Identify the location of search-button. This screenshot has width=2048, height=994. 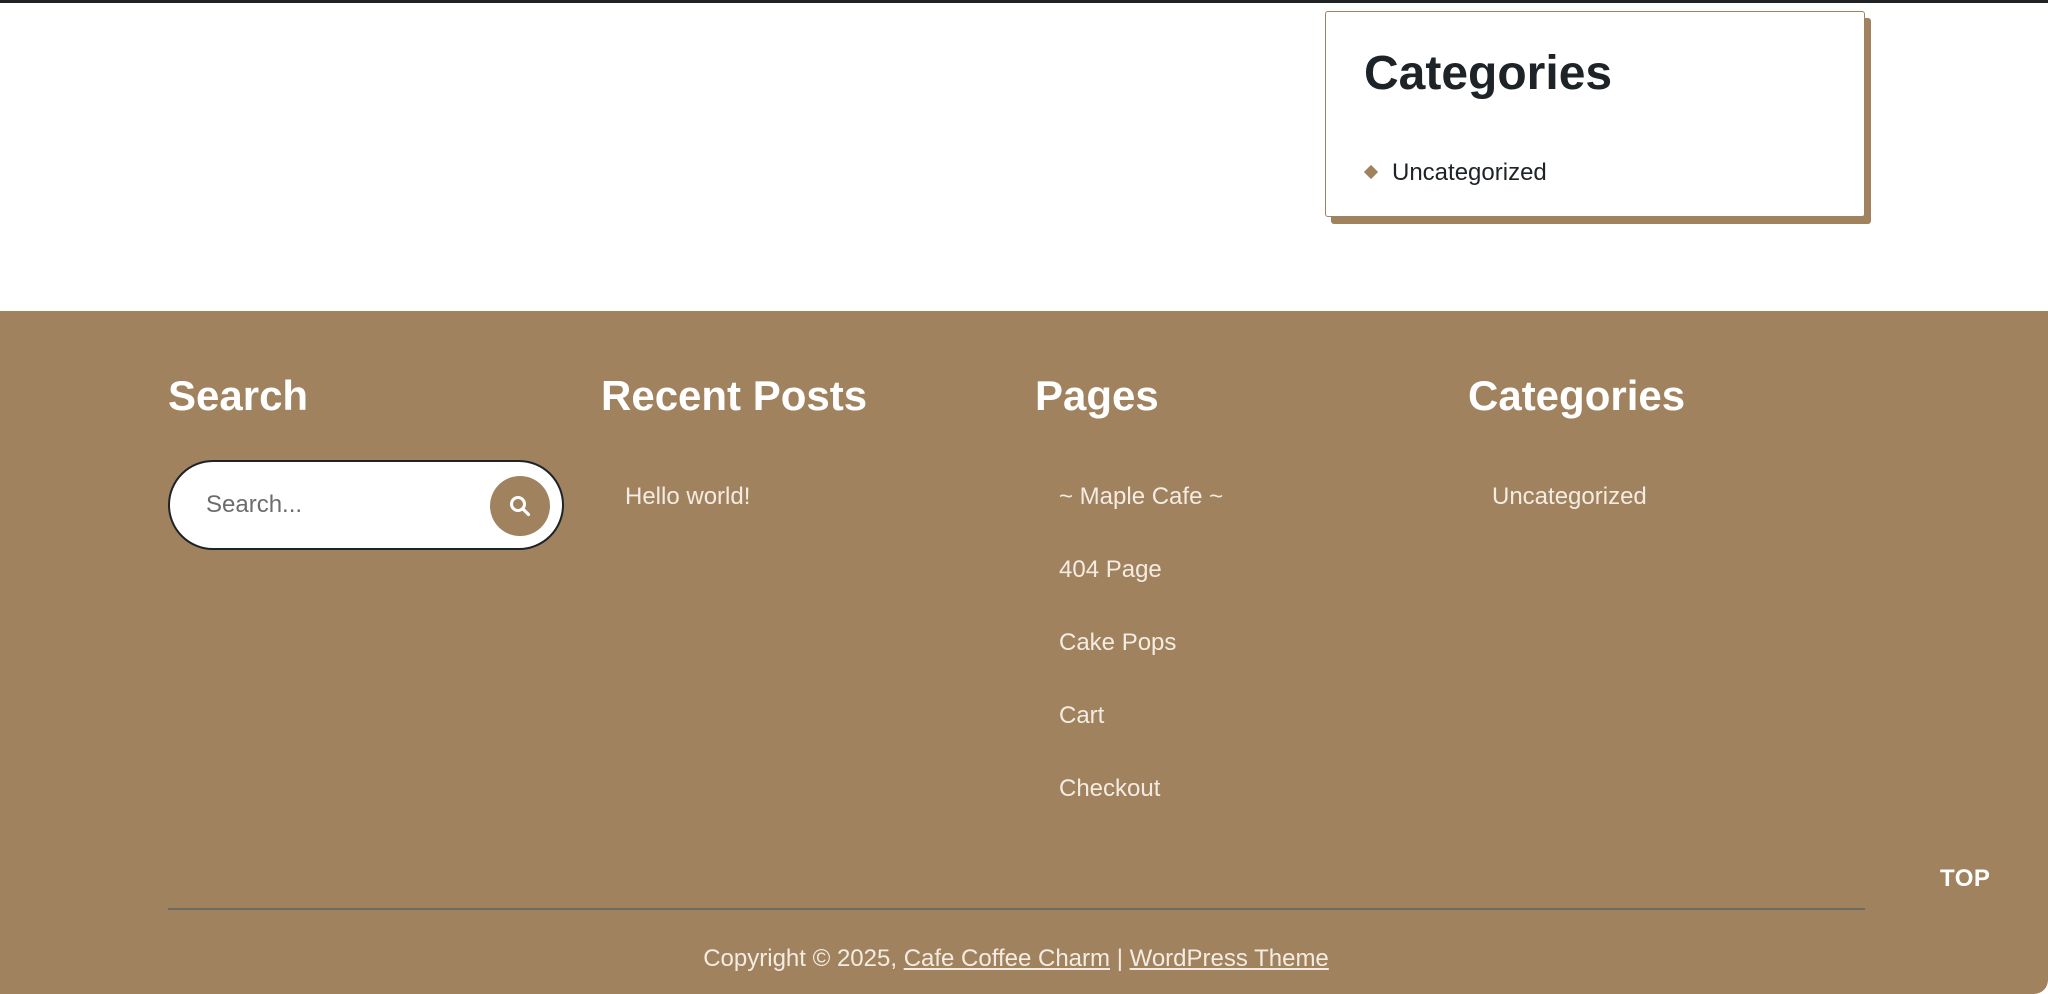
(520, 506).